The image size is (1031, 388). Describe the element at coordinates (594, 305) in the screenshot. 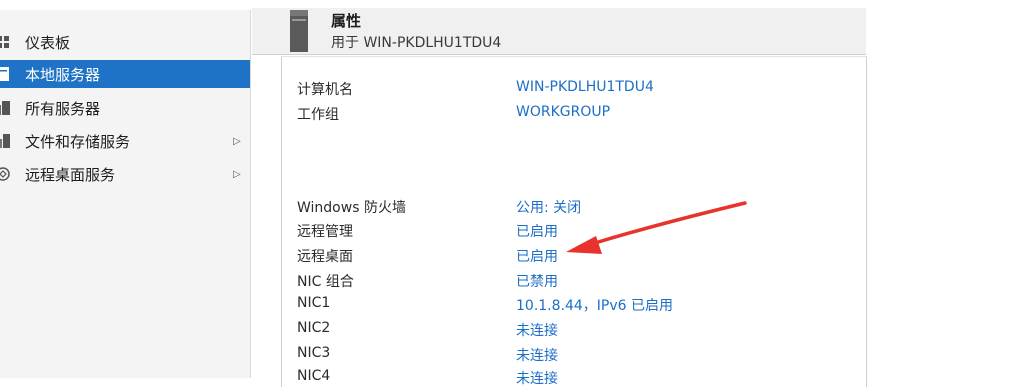

I see `property-value-nic1: 10.1.8.44，IPv6 已启用` at that location.